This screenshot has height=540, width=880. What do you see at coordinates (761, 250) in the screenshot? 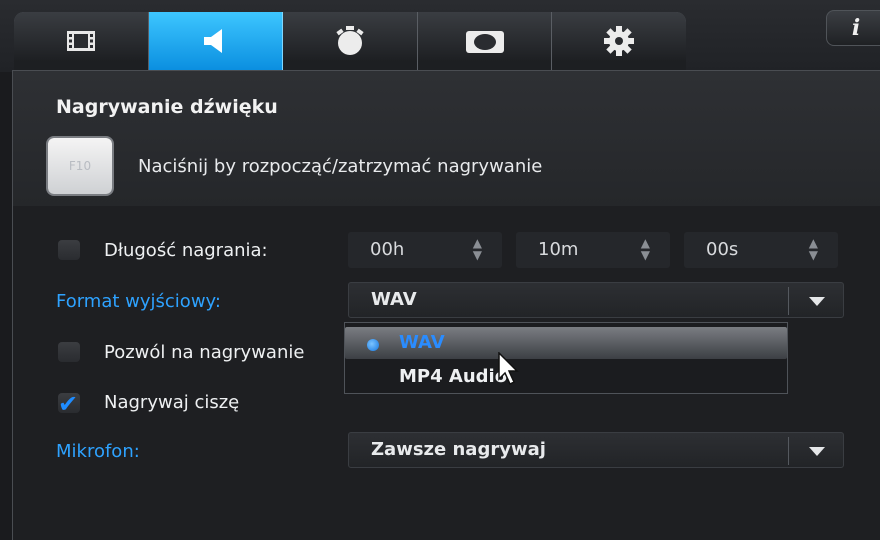
I see `seconds-stepper: 00s ▲ ▼` at bounding box center [761, 250].